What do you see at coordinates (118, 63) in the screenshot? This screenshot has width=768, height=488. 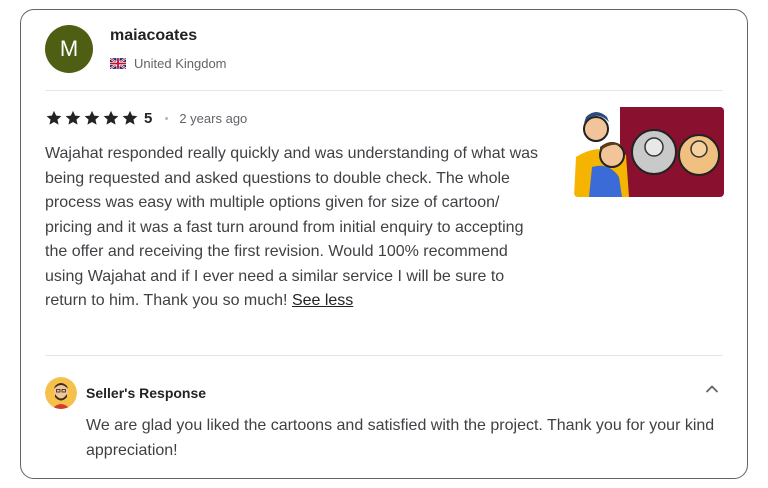 I see `uk-flag-icon` at bounding box center [118, 63].